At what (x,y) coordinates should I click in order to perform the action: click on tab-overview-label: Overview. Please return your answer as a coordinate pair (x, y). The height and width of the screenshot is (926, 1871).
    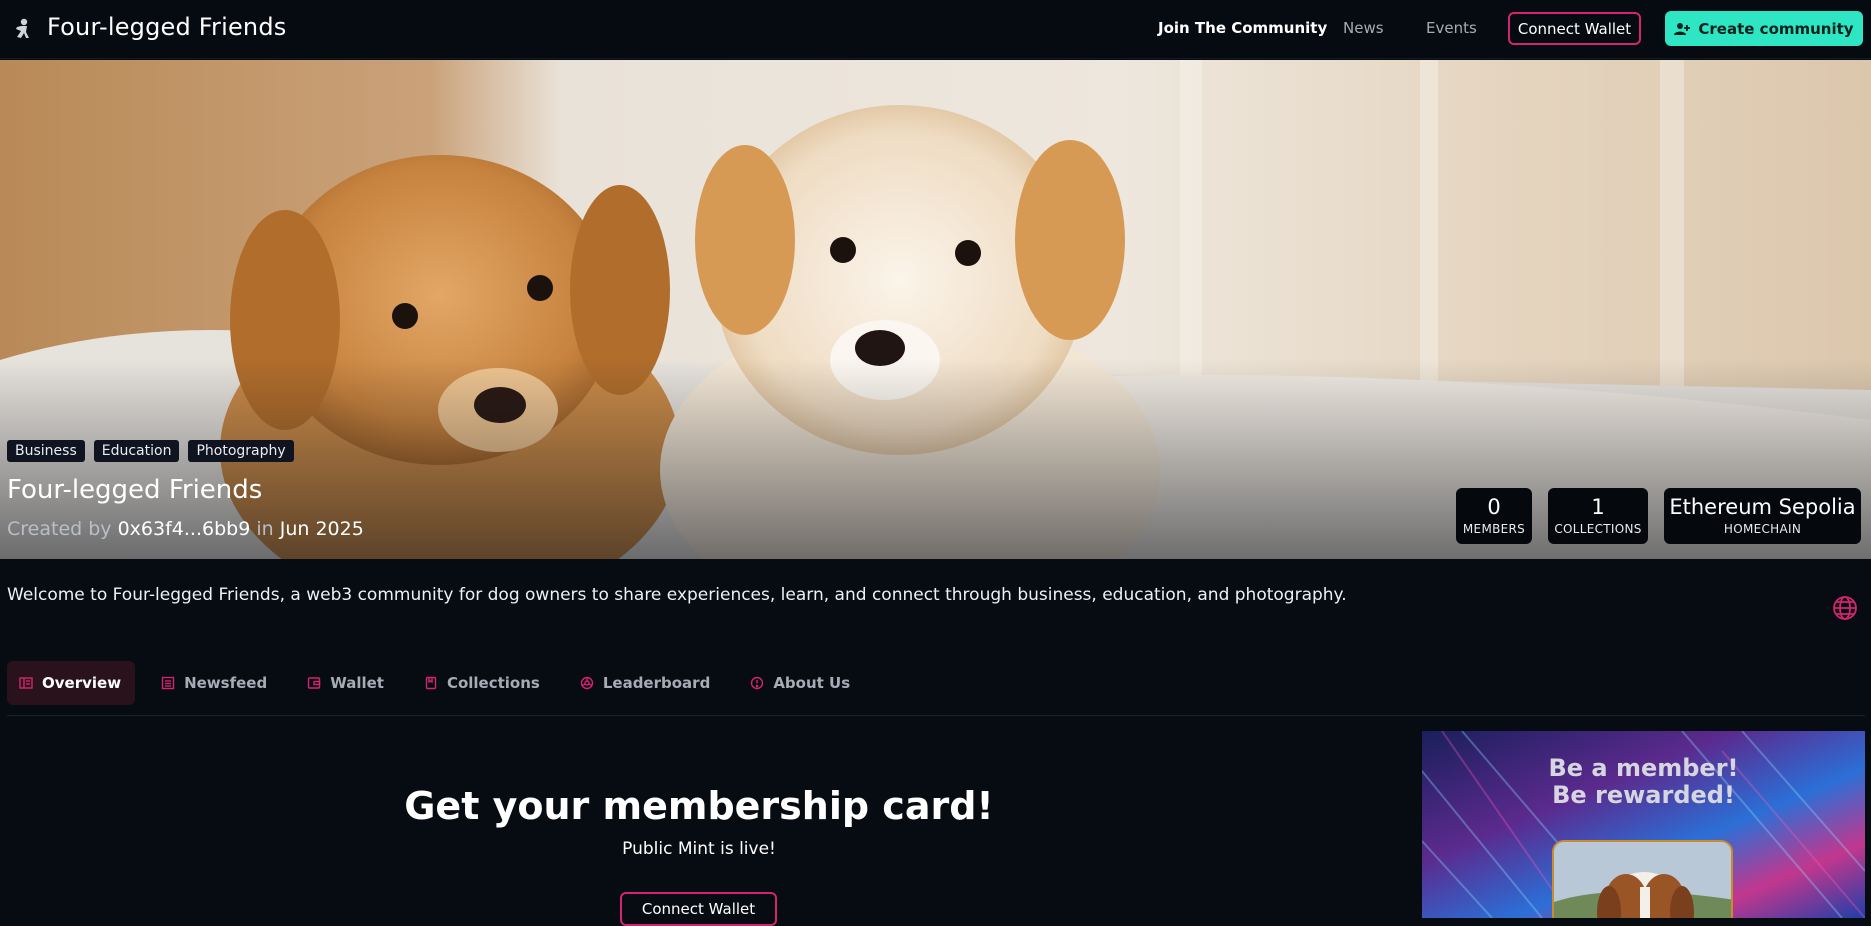
    Looking at the image, I should click on (82, 683).